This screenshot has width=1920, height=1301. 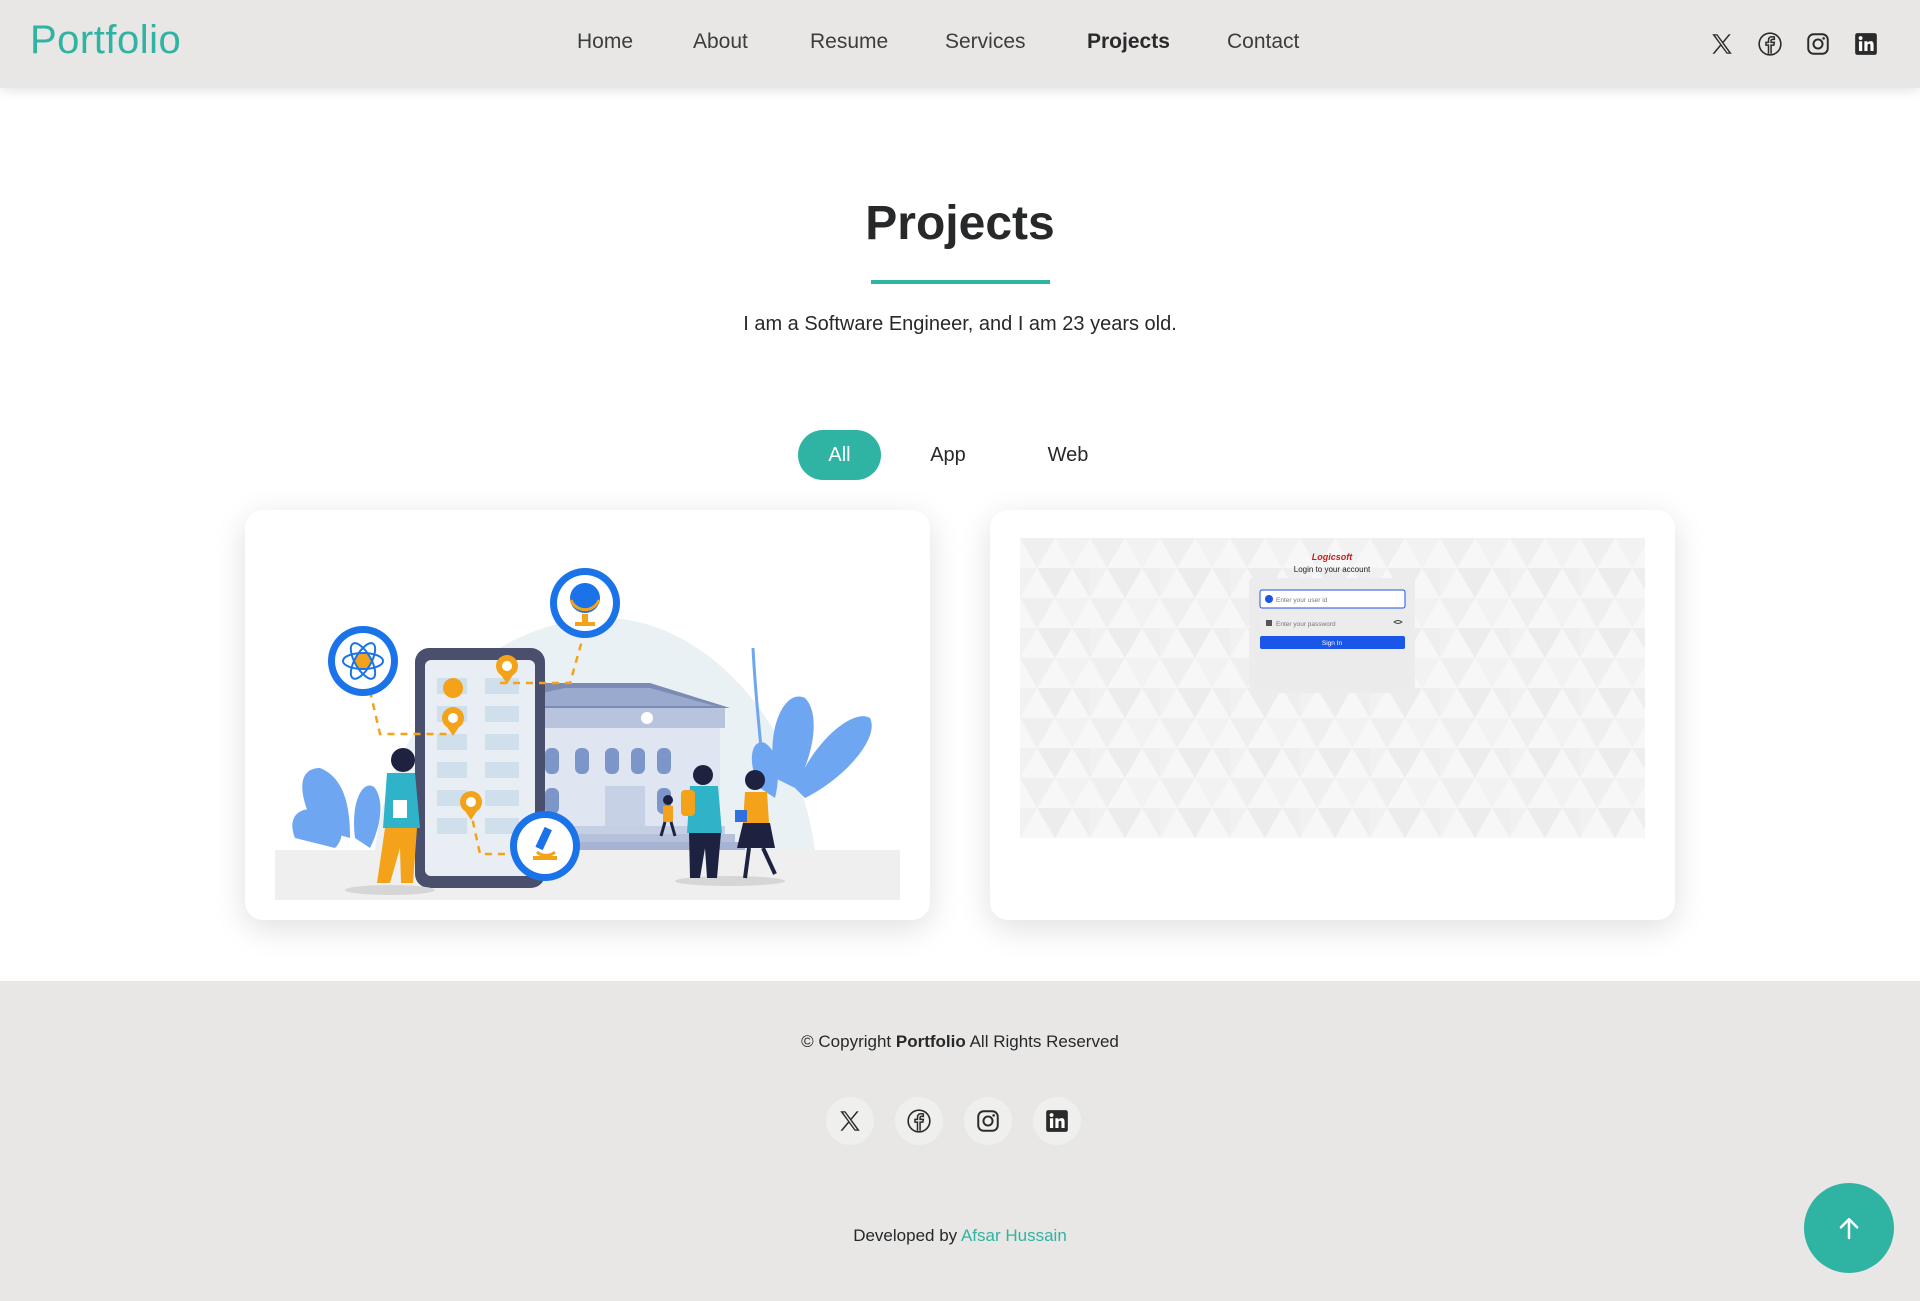 What do you see at coordinates (1068, 455) in the screenshot?
I see `filter-web: Web` at bounding box center [1068, 455].